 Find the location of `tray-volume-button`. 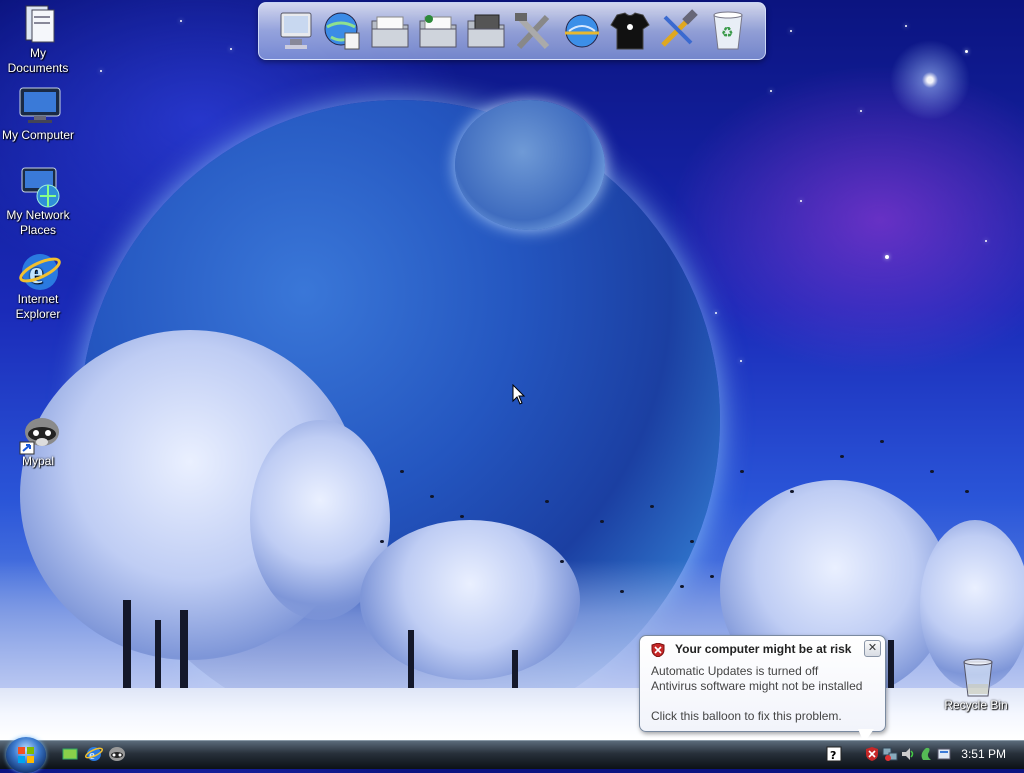

tray-volume-button is located at coordinates (908, 756).